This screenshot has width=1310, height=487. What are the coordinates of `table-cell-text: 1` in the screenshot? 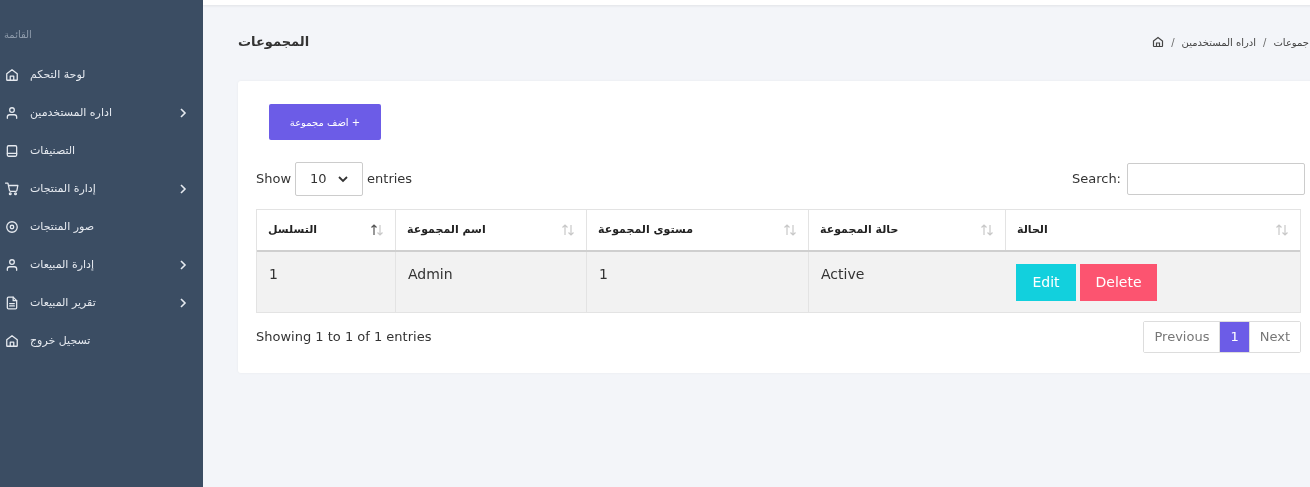 It's located at (273, 274).